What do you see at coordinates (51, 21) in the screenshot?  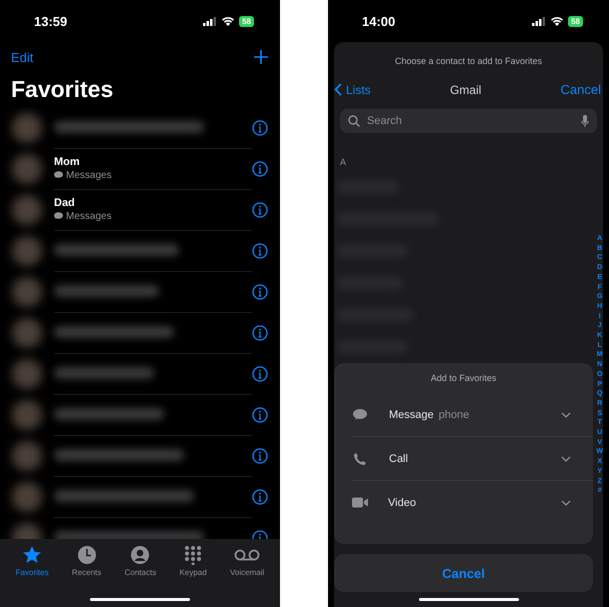 I see `status-time: 13:59` at bounding box center [51, 21].